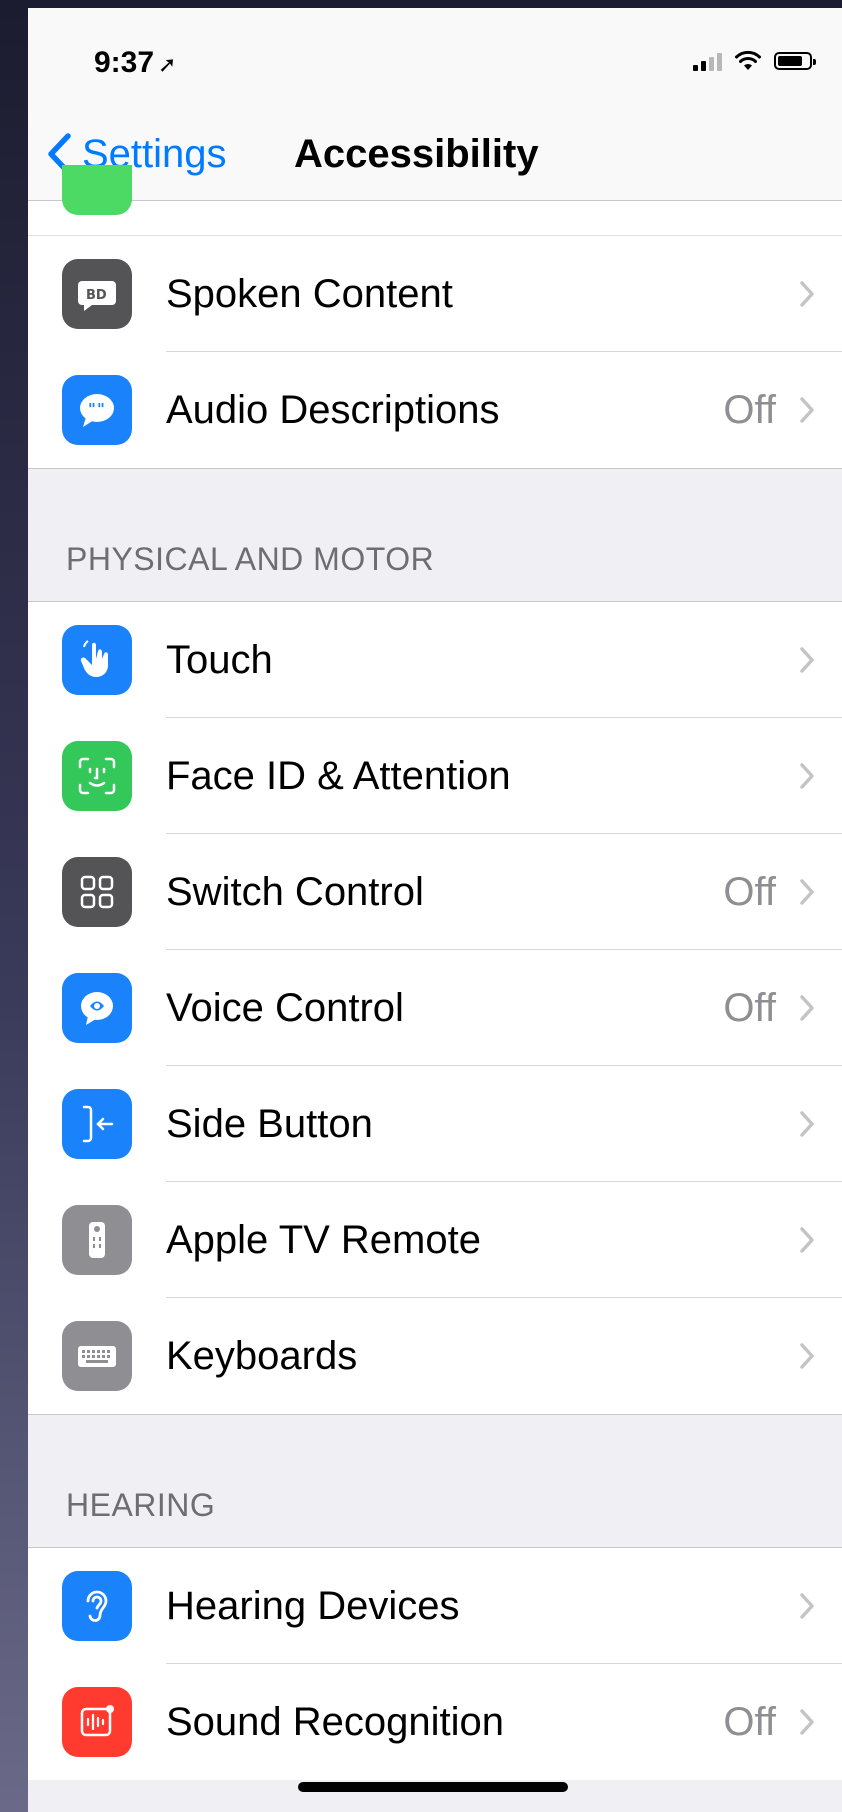 The height and width of the screenshot is (1812, 842). I want to click on row-label: Apple TV Remote, so click(323, 1239).